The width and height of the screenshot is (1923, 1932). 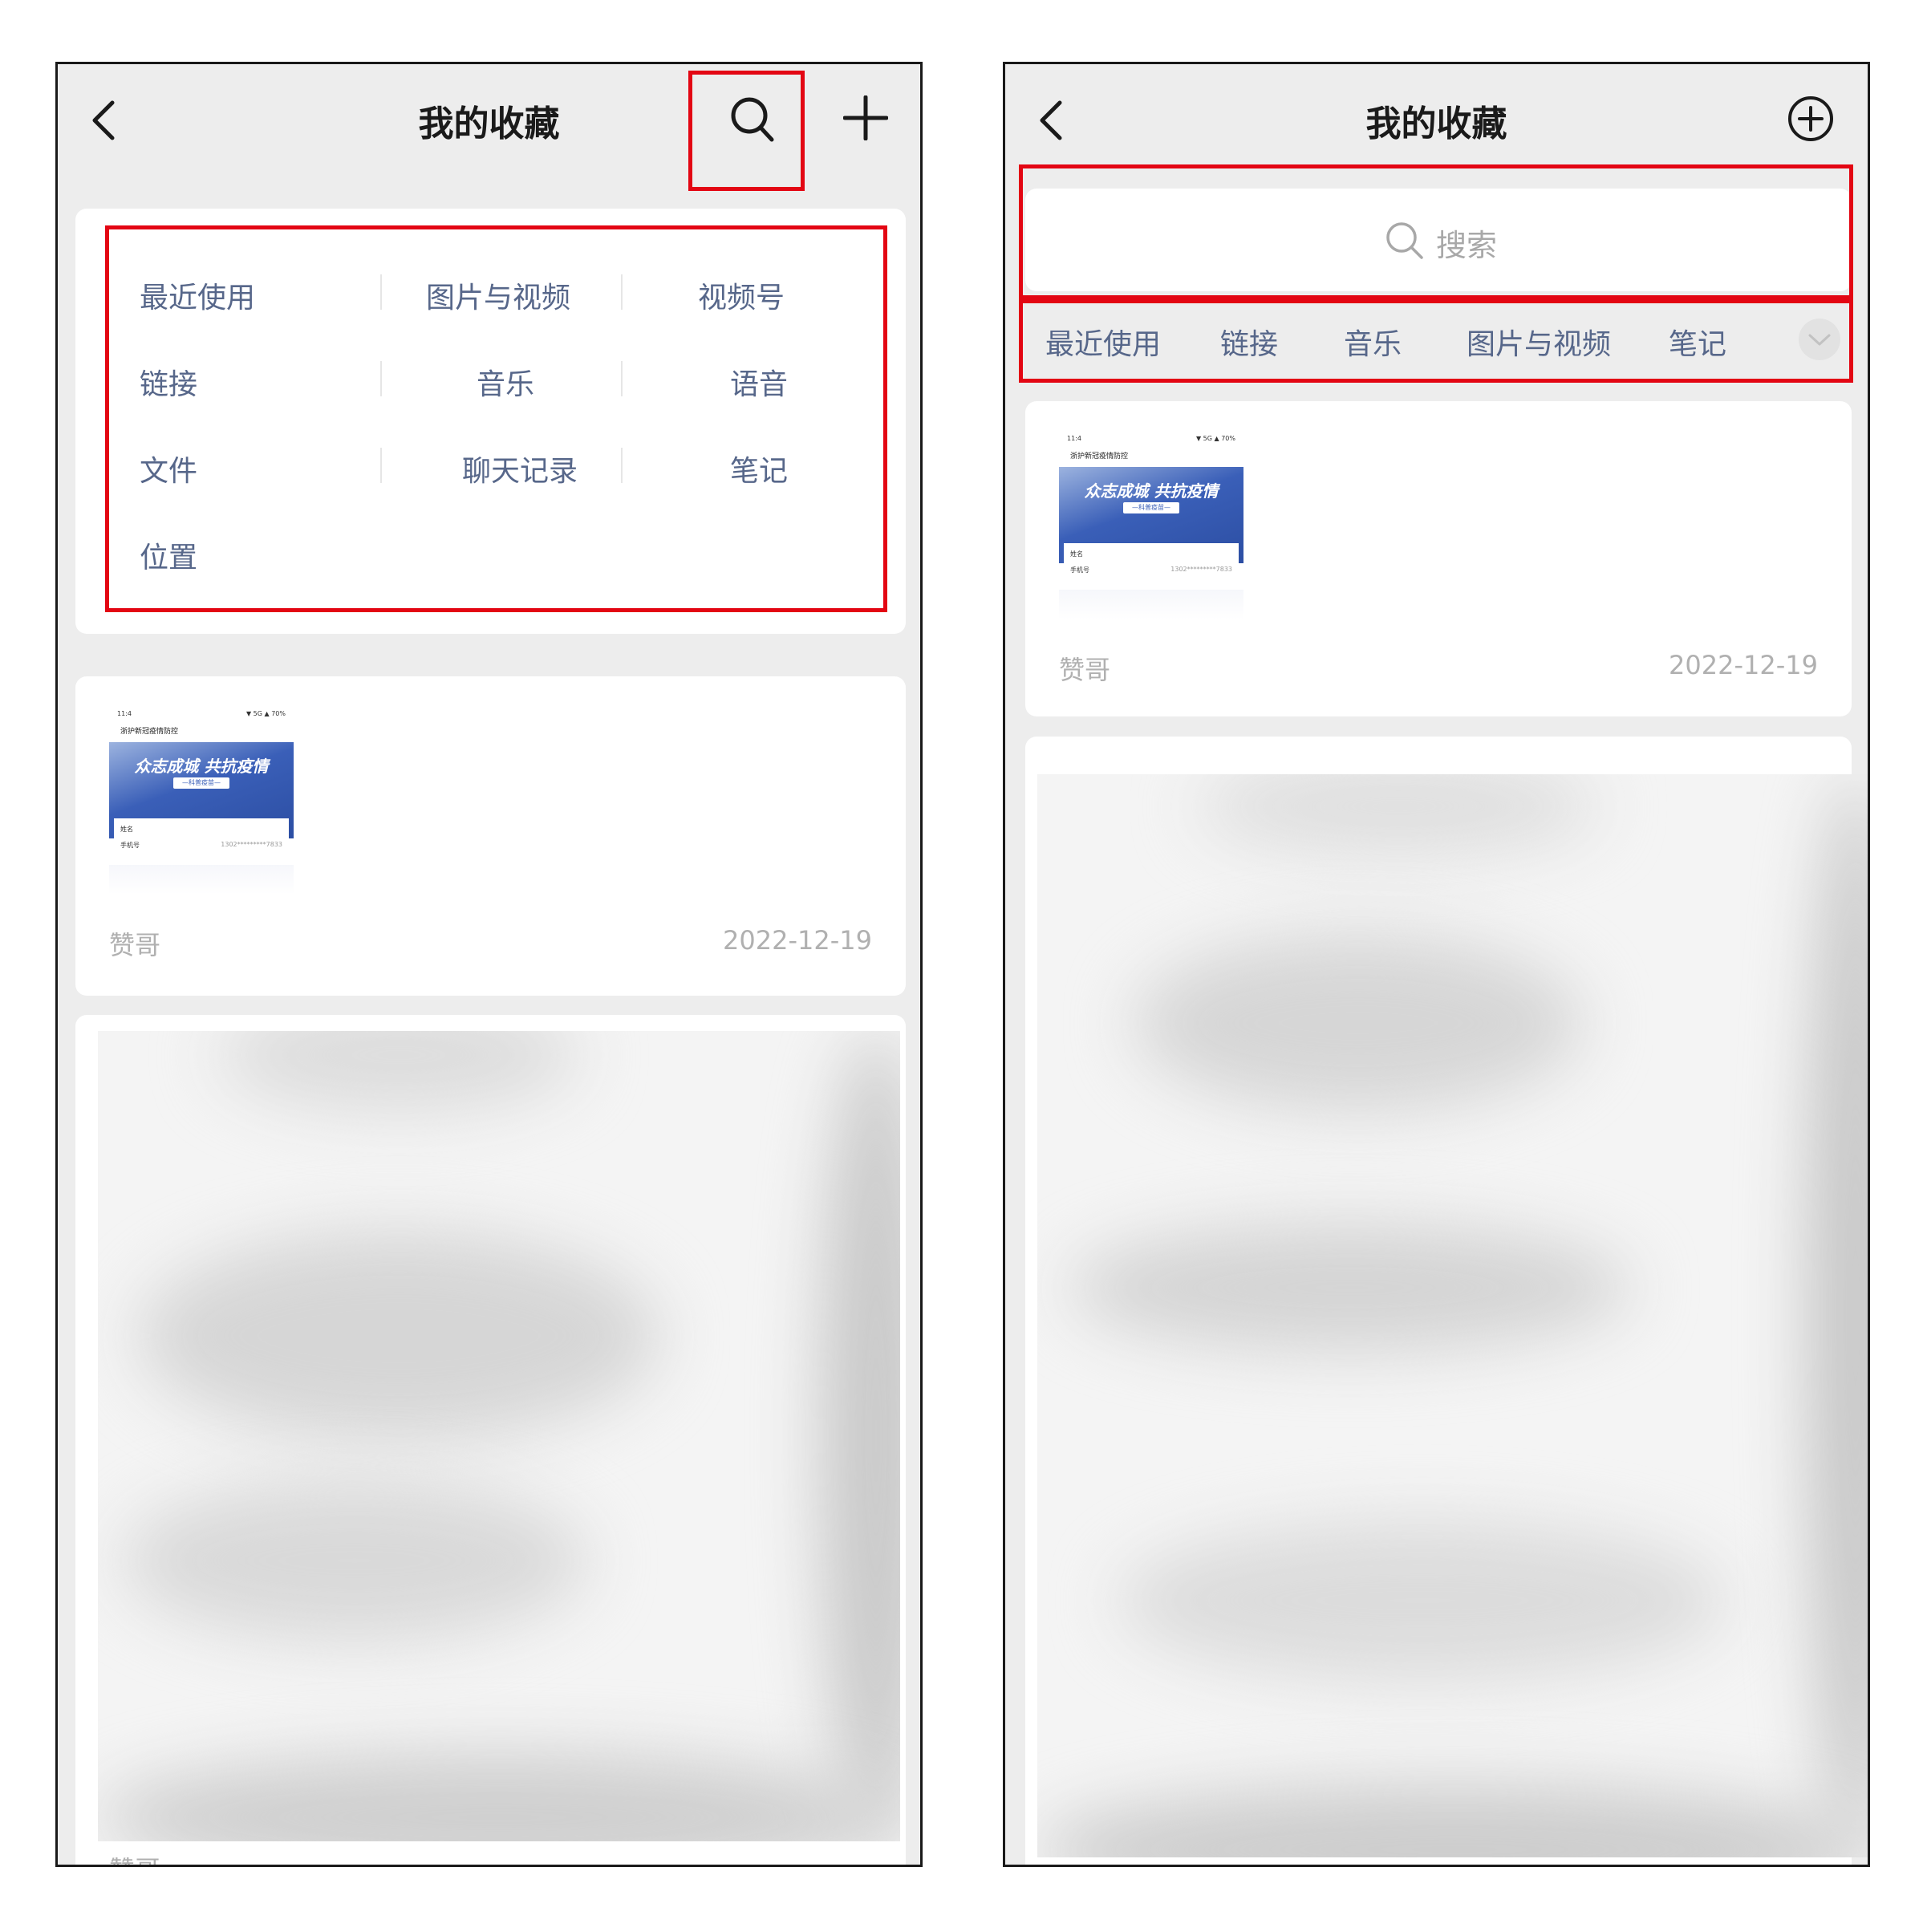 What do you see at coordinates (865, 117) in the screenshot?
I see `add-icon` at bounding box center [865, 117].